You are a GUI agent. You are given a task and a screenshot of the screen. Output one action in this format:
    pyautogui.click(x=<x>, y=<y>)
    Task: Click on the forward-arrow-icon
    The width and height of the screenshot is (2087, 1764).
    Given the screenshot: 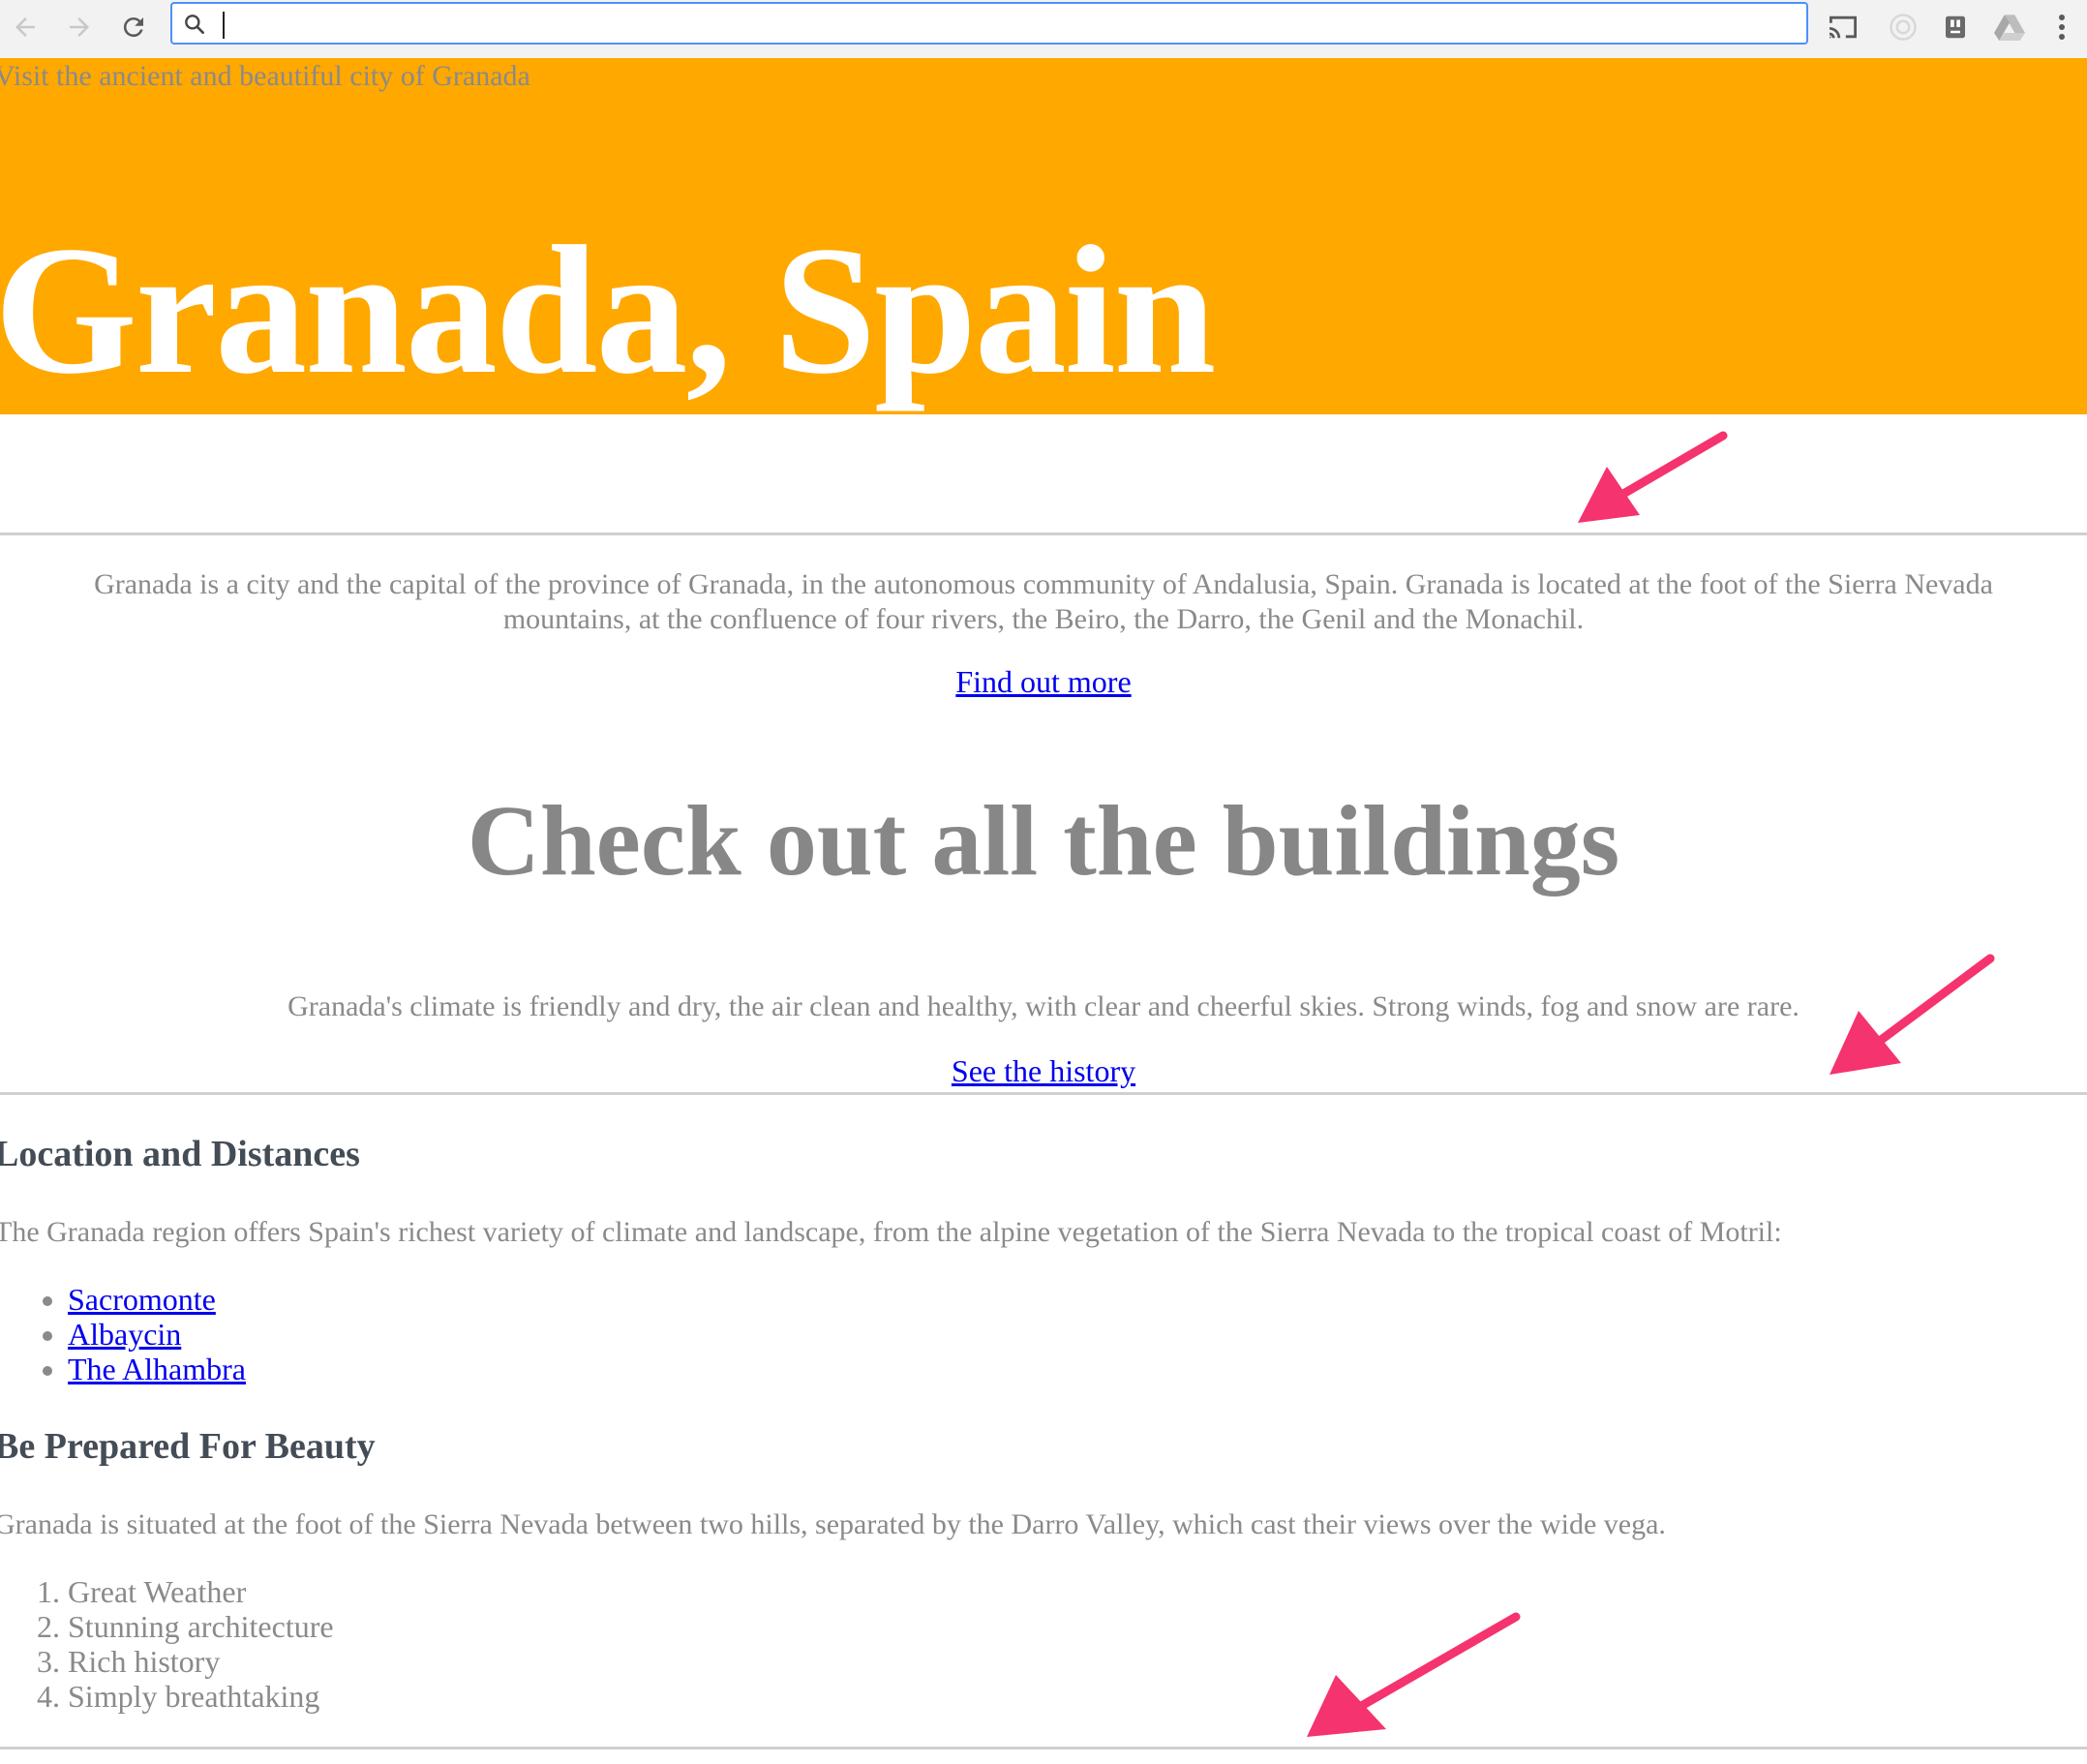 What is the action you would take?
    pyautogui.click(x=79, y=27)
    